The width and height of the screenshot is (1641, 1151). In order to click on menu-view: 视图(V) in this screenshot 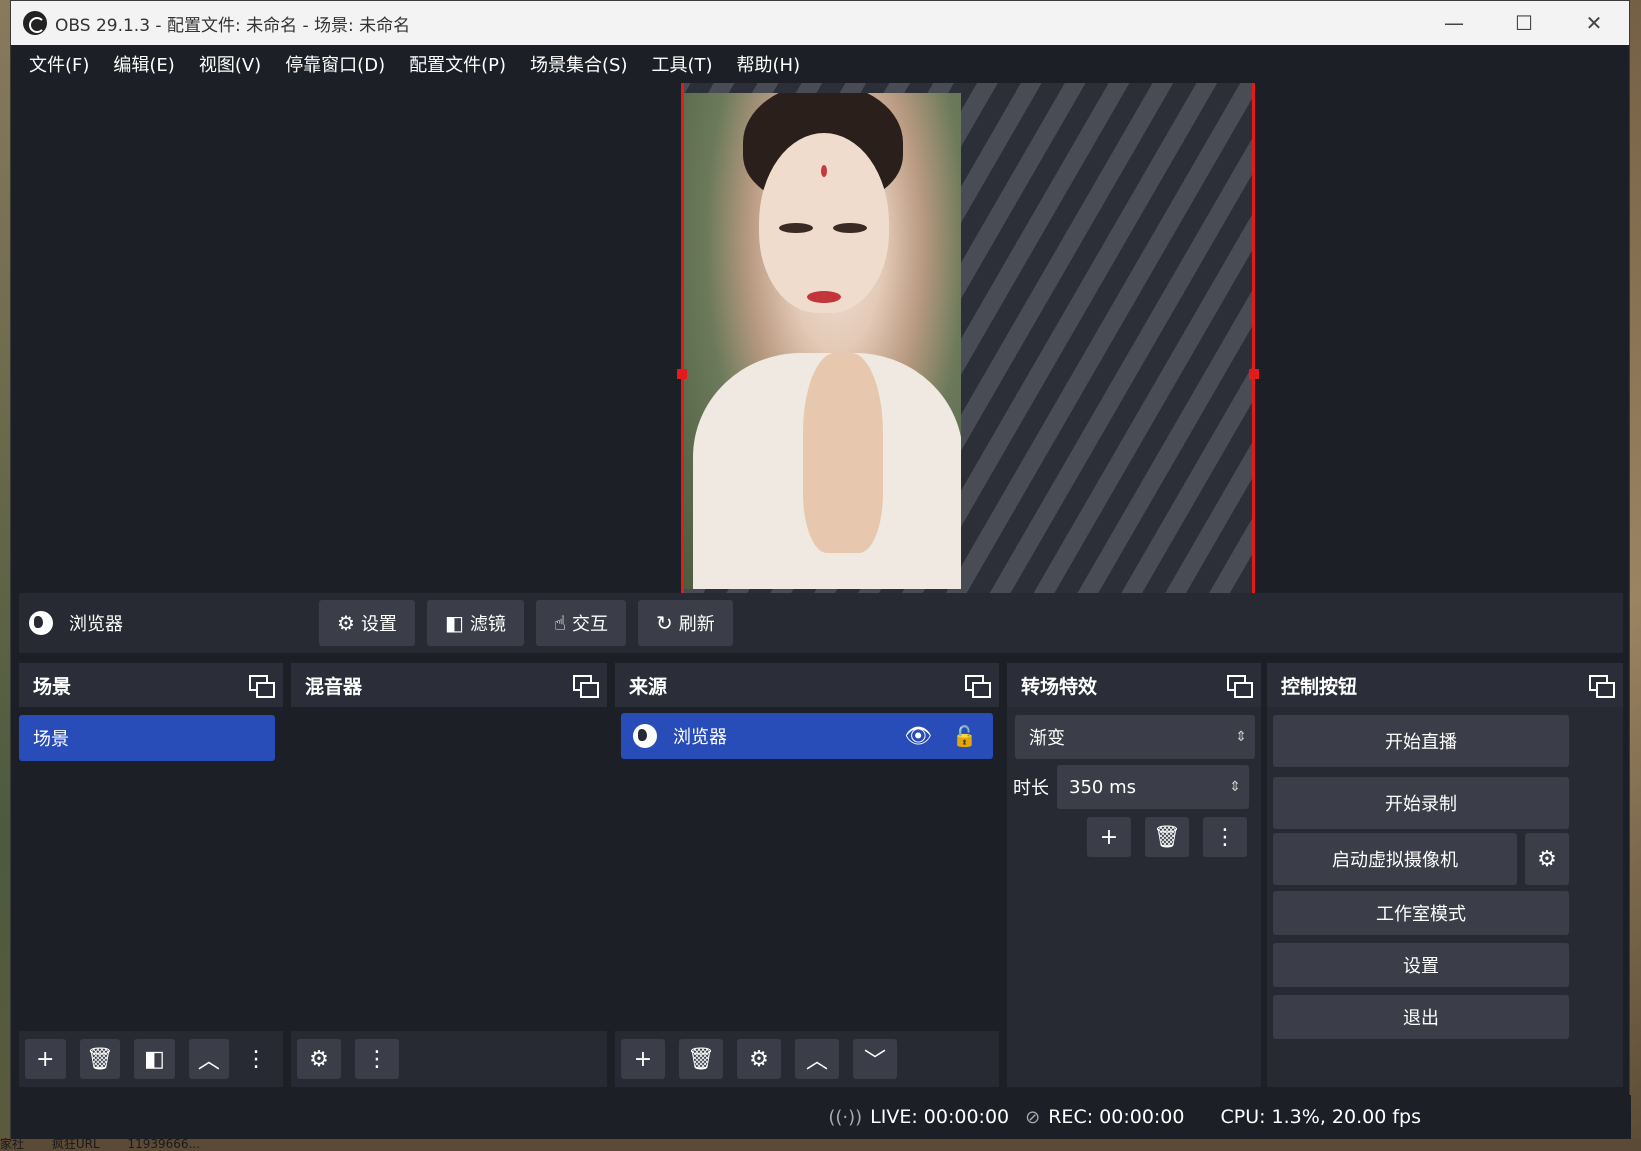, I will do `click(230, 64)`.